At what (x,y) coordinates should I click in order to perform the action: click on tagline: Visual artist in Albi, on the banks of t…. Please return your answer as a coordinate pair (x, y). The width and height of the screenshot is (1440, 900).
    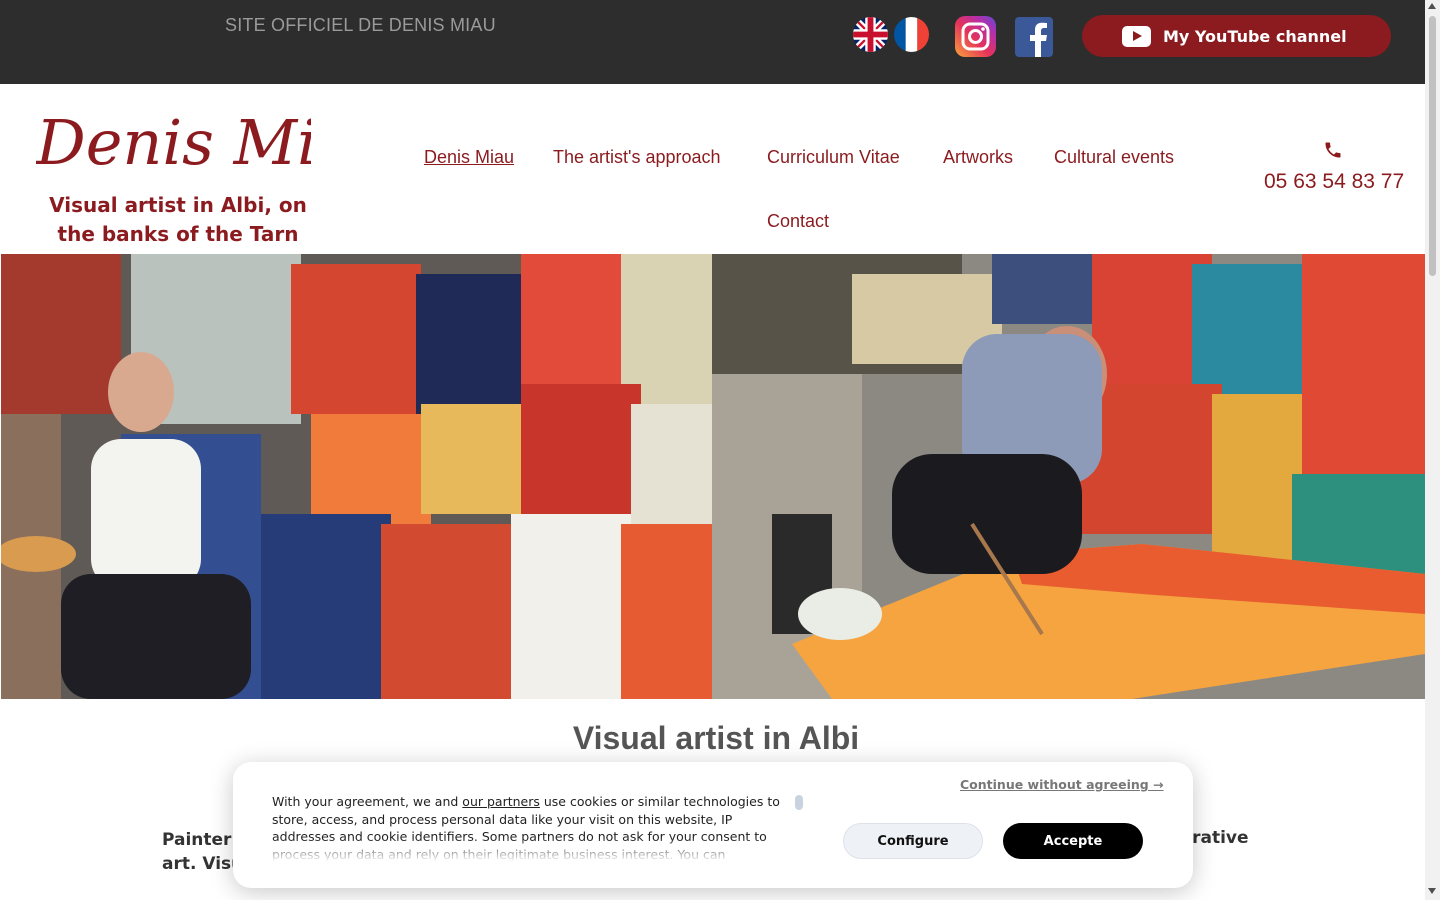
    Looking at the image, I should click on (178, 219).